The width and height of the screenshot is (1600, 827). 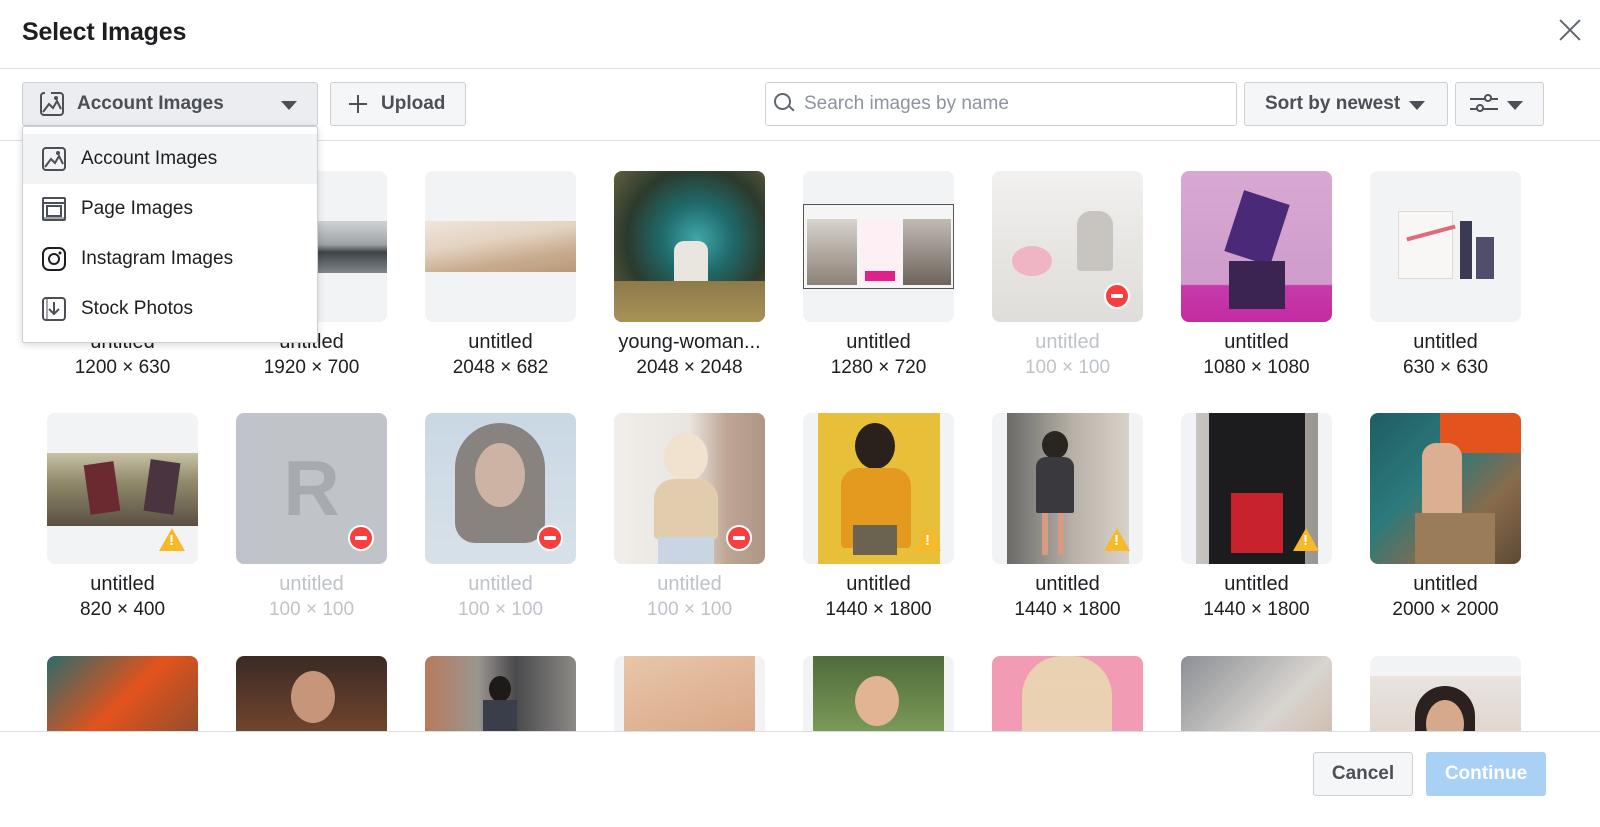 What do you see at coordinates (137, 308) in the screenshot?
I see `menu-item-label: Stock Photos` at bounding box center [137, 308].